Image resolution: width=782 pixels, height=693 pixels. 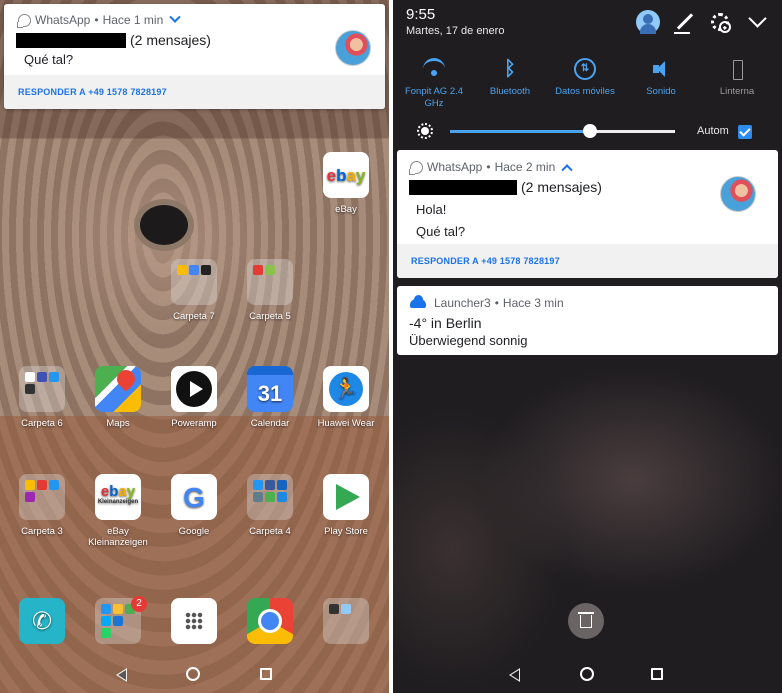 I want to click on app-label: Maps, so click(x=118, y=423).